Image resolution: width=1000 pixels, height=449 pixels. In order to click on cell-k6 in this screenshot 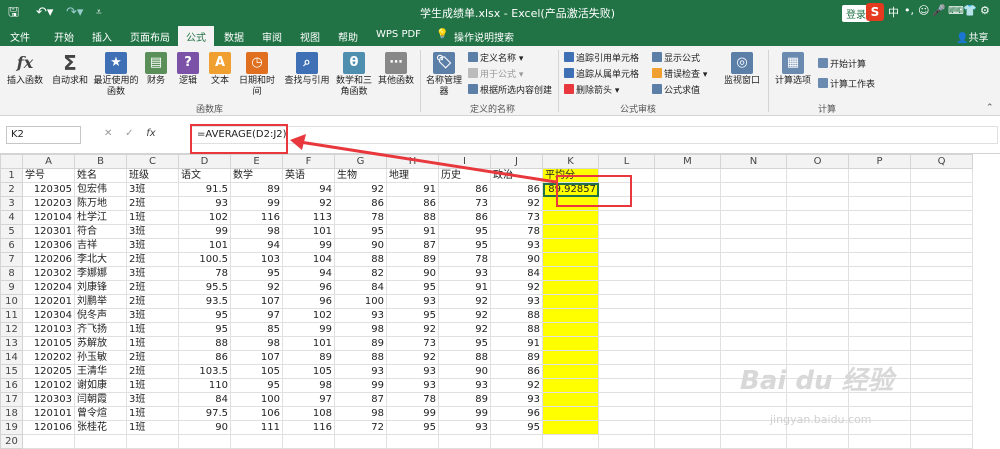, I will do `click(570, 245)`.